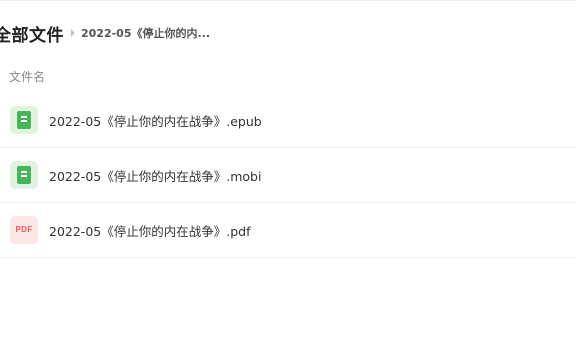 Image resolution: width=576 pixels, height=356 pixels. What do you see at coordinates (149, 230) in the screenshot?
I see `file-name: 2022-05《停止你的内在战争》.pdf` at bounding box center [149, 230].